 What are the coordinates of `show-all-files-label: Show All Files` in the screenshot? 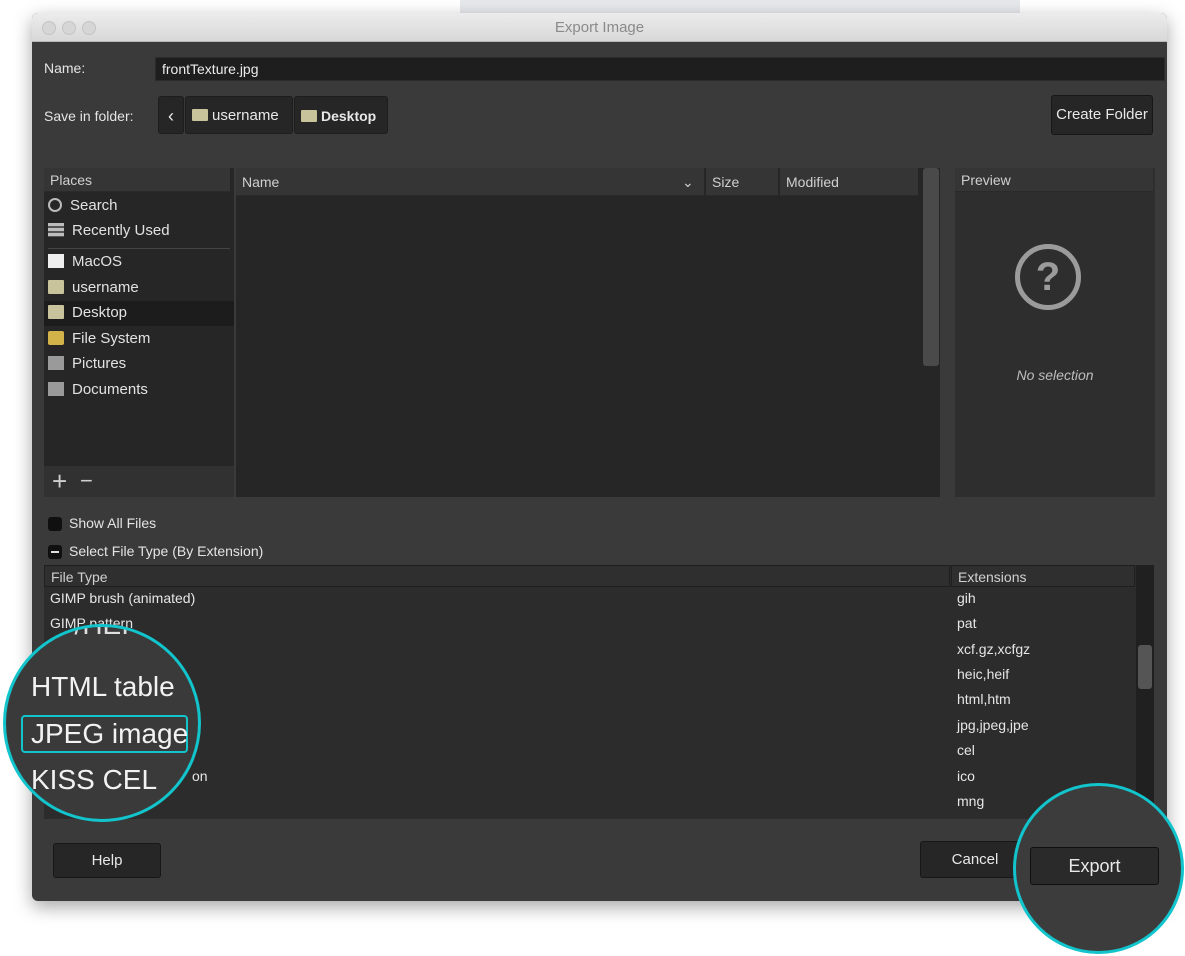 It's located at (113, 523).